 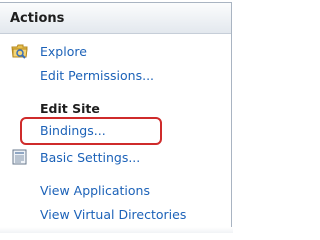 What do you see at coordinates (95, 190) in the screenshot?
I see `view-applications-link: View Applications` at bounding box center [95, 190].